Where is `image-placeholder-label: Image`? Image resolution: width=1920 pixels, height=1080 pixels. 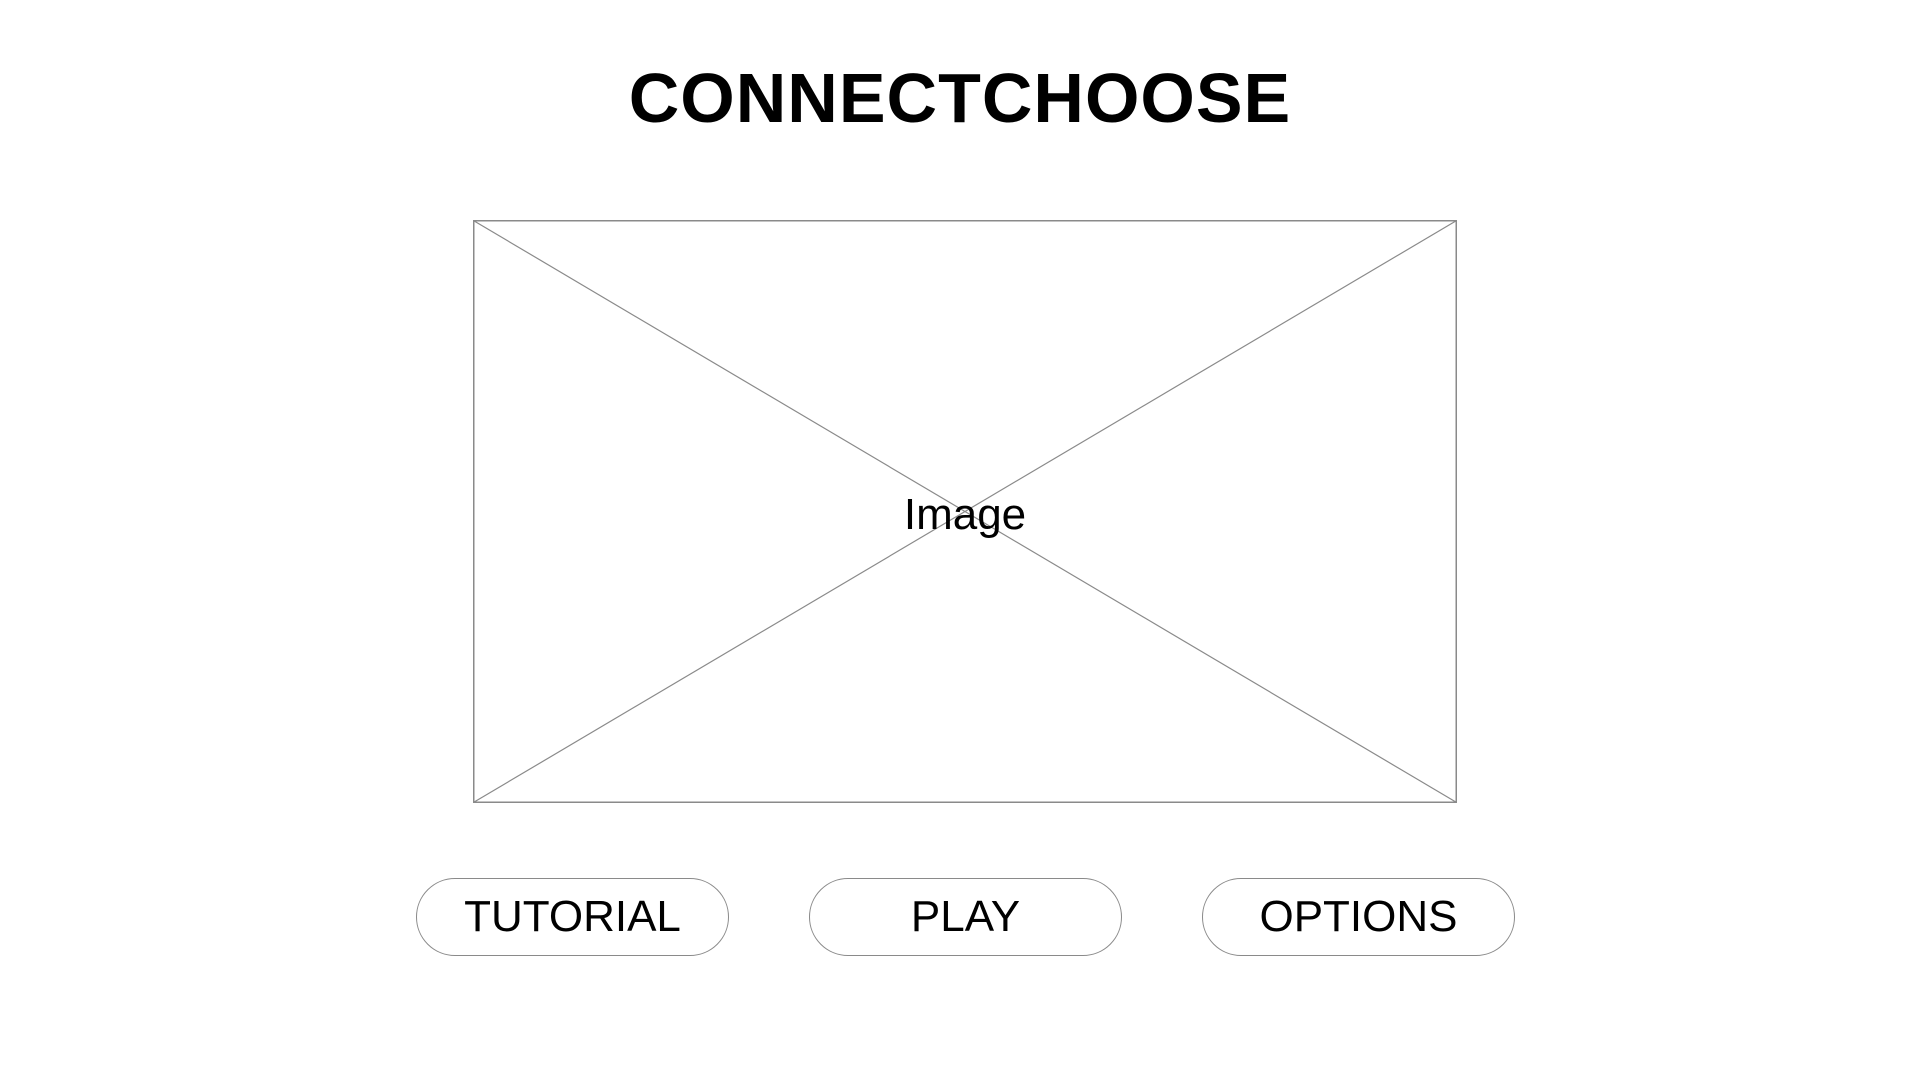
image-placeholder-label: Image is located at coordinates (965, 514).